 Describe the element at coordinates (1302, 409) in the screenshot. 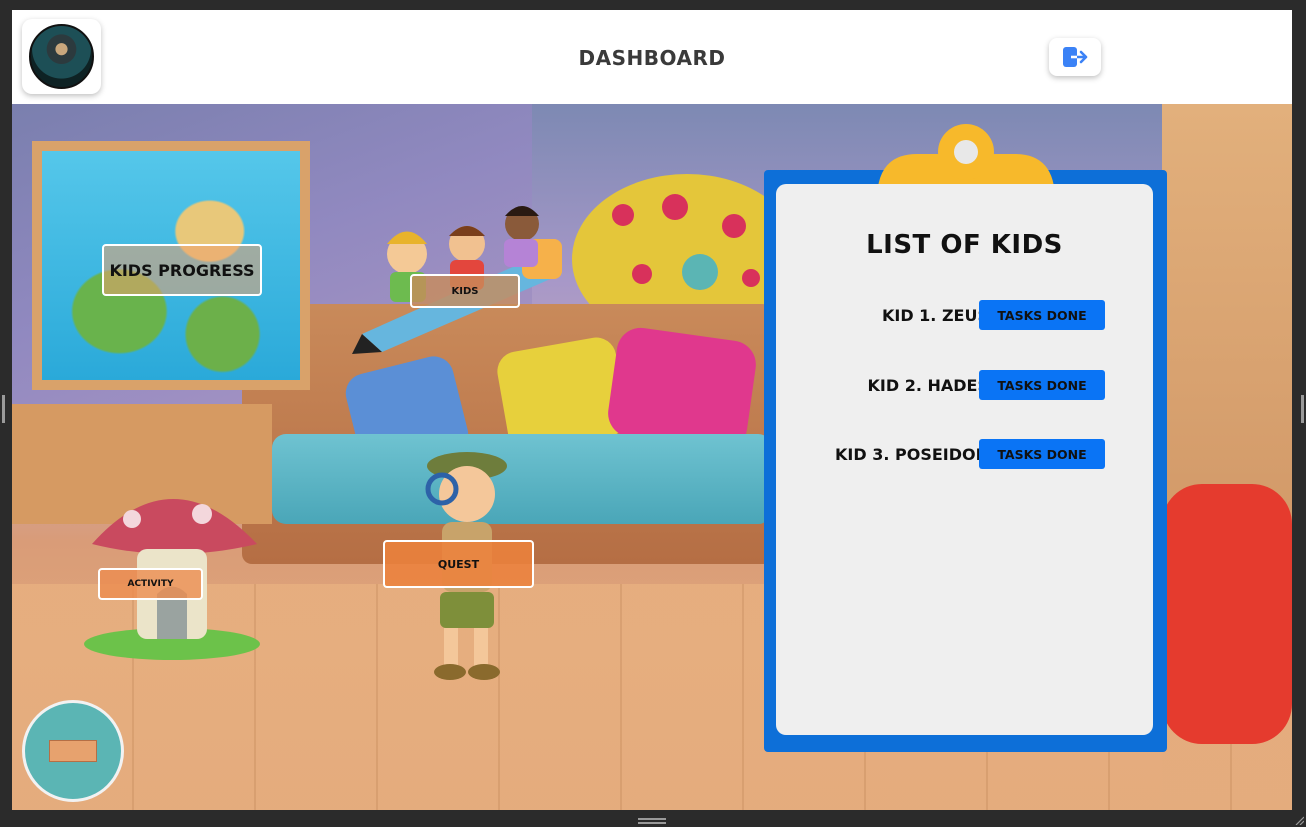

I see `right-resize-handle` at that location.